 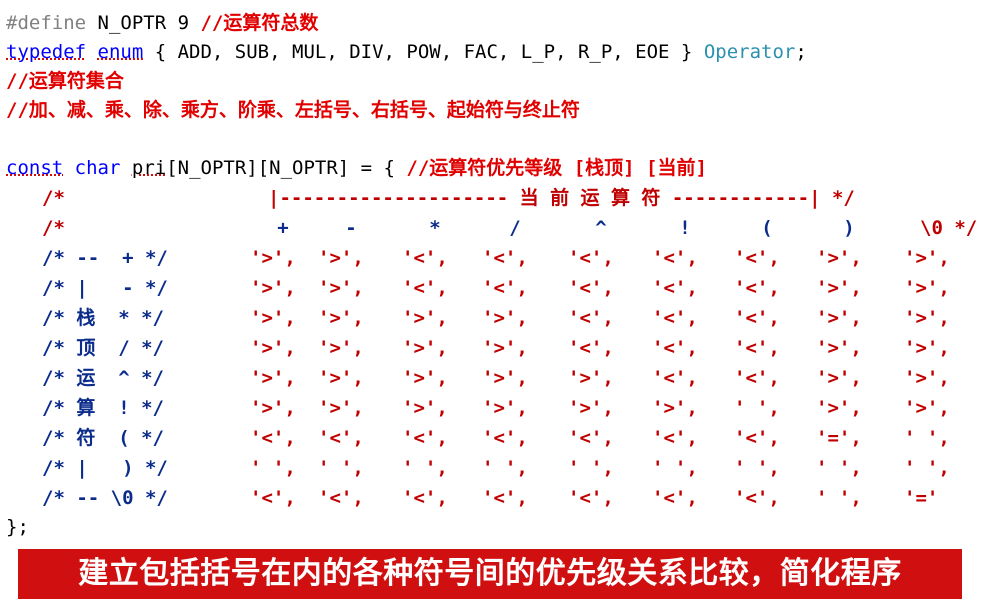 I want to click on define-line: #define N_OPTR 9 //运算符总数, so click(x=406, y=23).